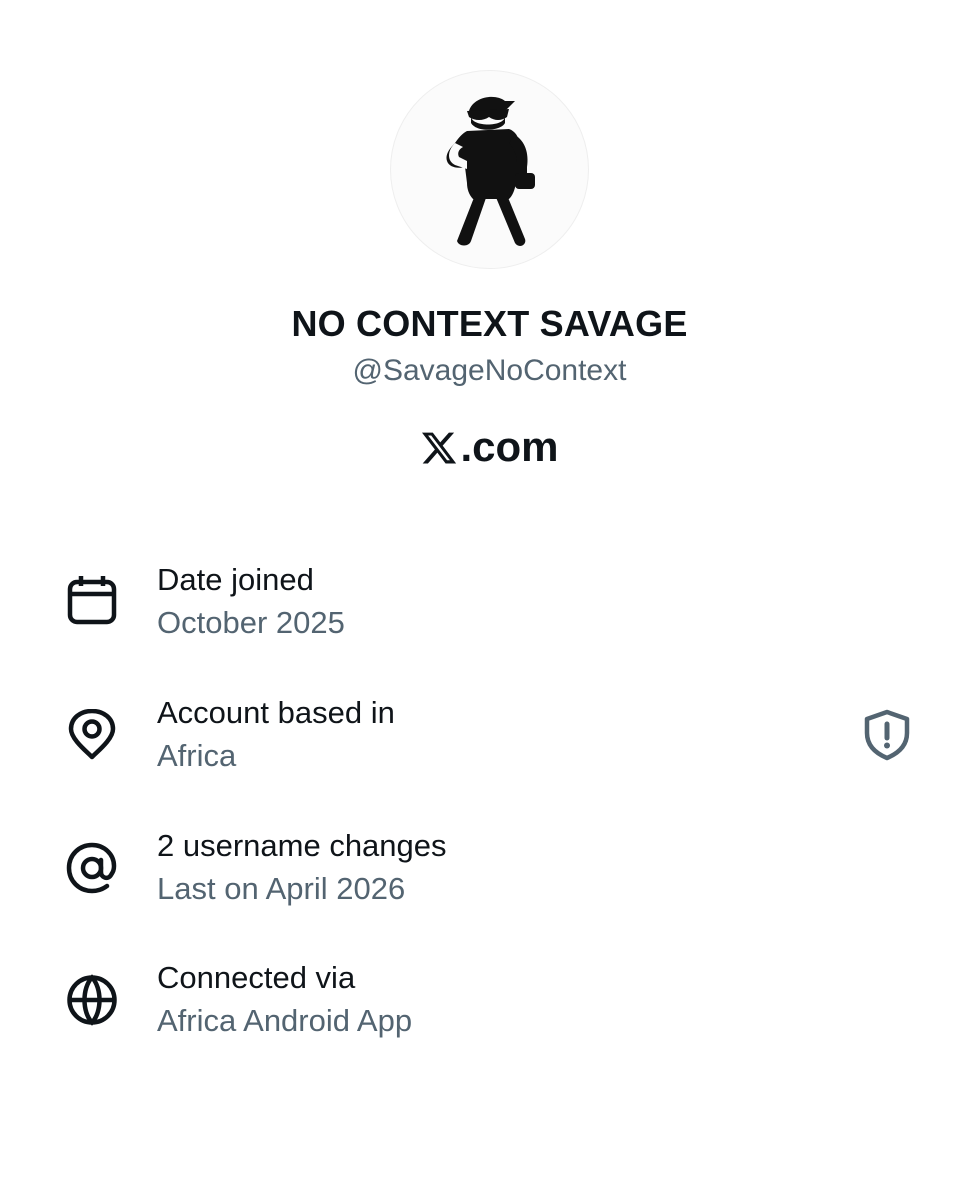 The width and height of the screenshot is (979, 1200). Describe the element at coordinates (439, 447) in the screenshot. I see `x-logo-icon` at that location.